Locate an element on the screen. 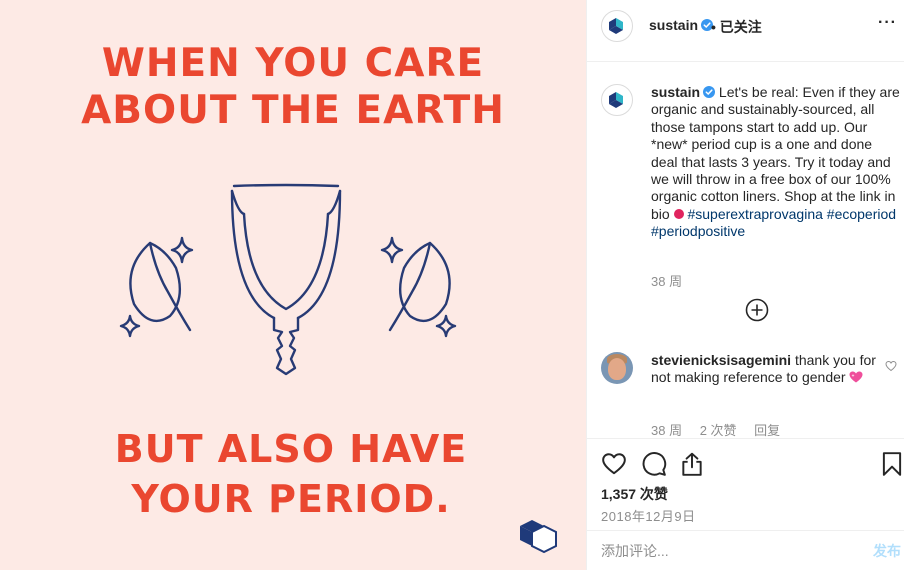  comment-icon is located at coordinates (654, 464).